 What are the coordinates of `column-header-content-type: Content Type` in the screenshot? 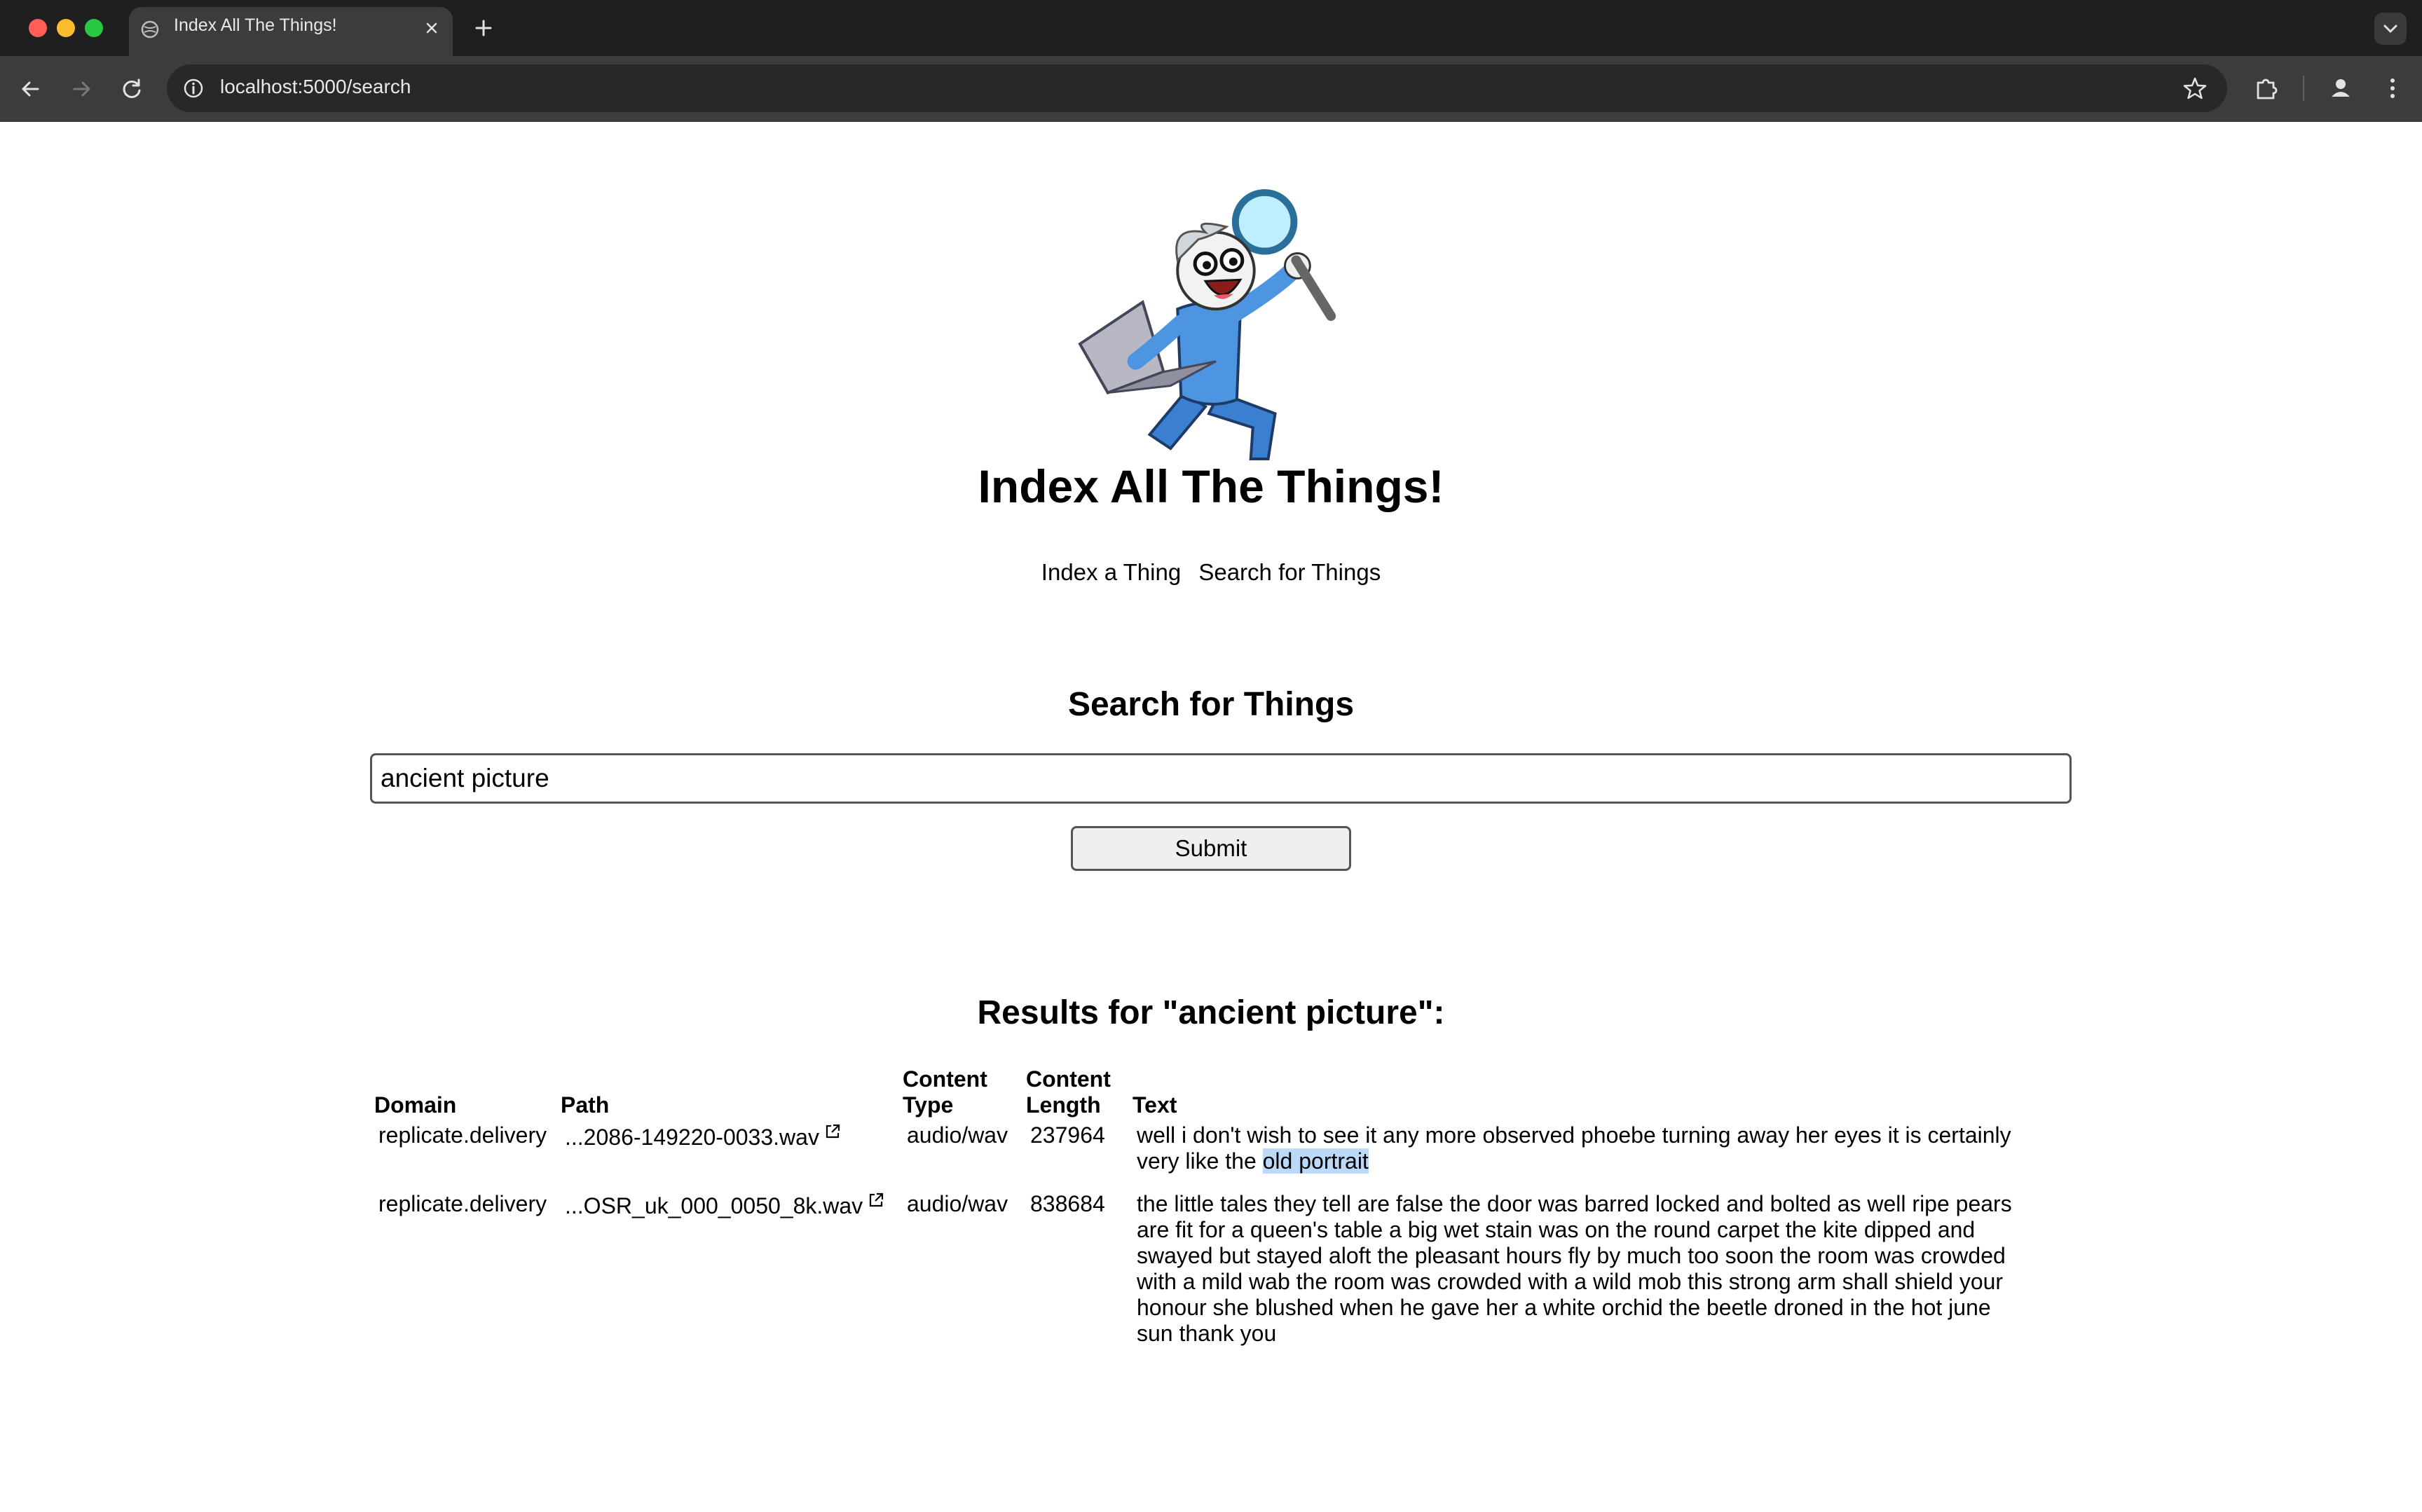 It's located at (963, 1092).